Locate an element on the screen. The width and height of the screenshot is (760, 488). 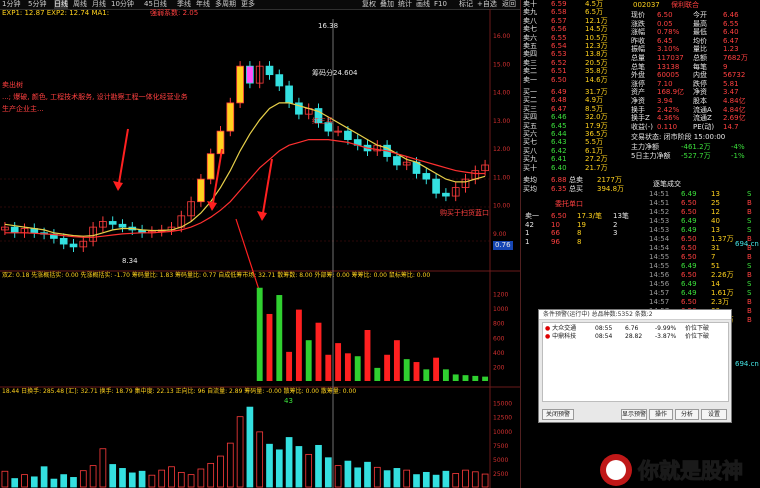
period-tab-45日线: 45日线 is located at coordinates (155, 4).